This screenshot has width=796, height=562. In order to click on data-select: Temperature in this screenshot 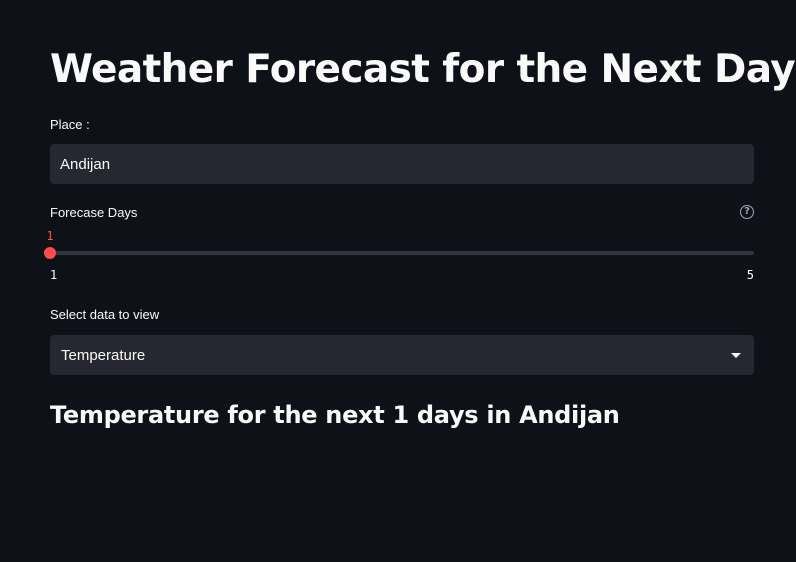, I will do `click(402, 355)`.